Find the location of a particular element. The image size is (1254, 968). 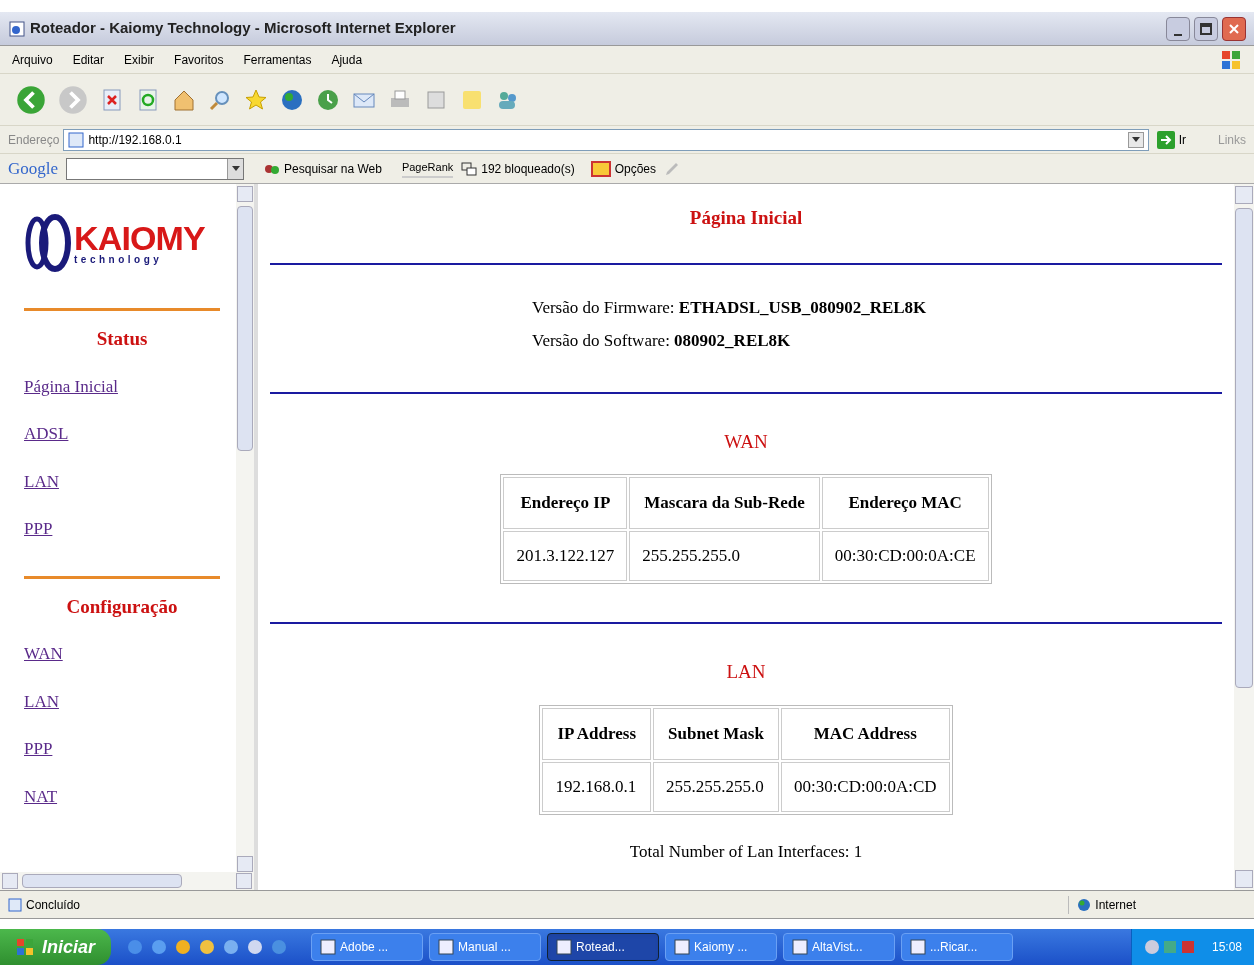

address-field: http://192.168.0.1 is located at coordinates (606, 139).